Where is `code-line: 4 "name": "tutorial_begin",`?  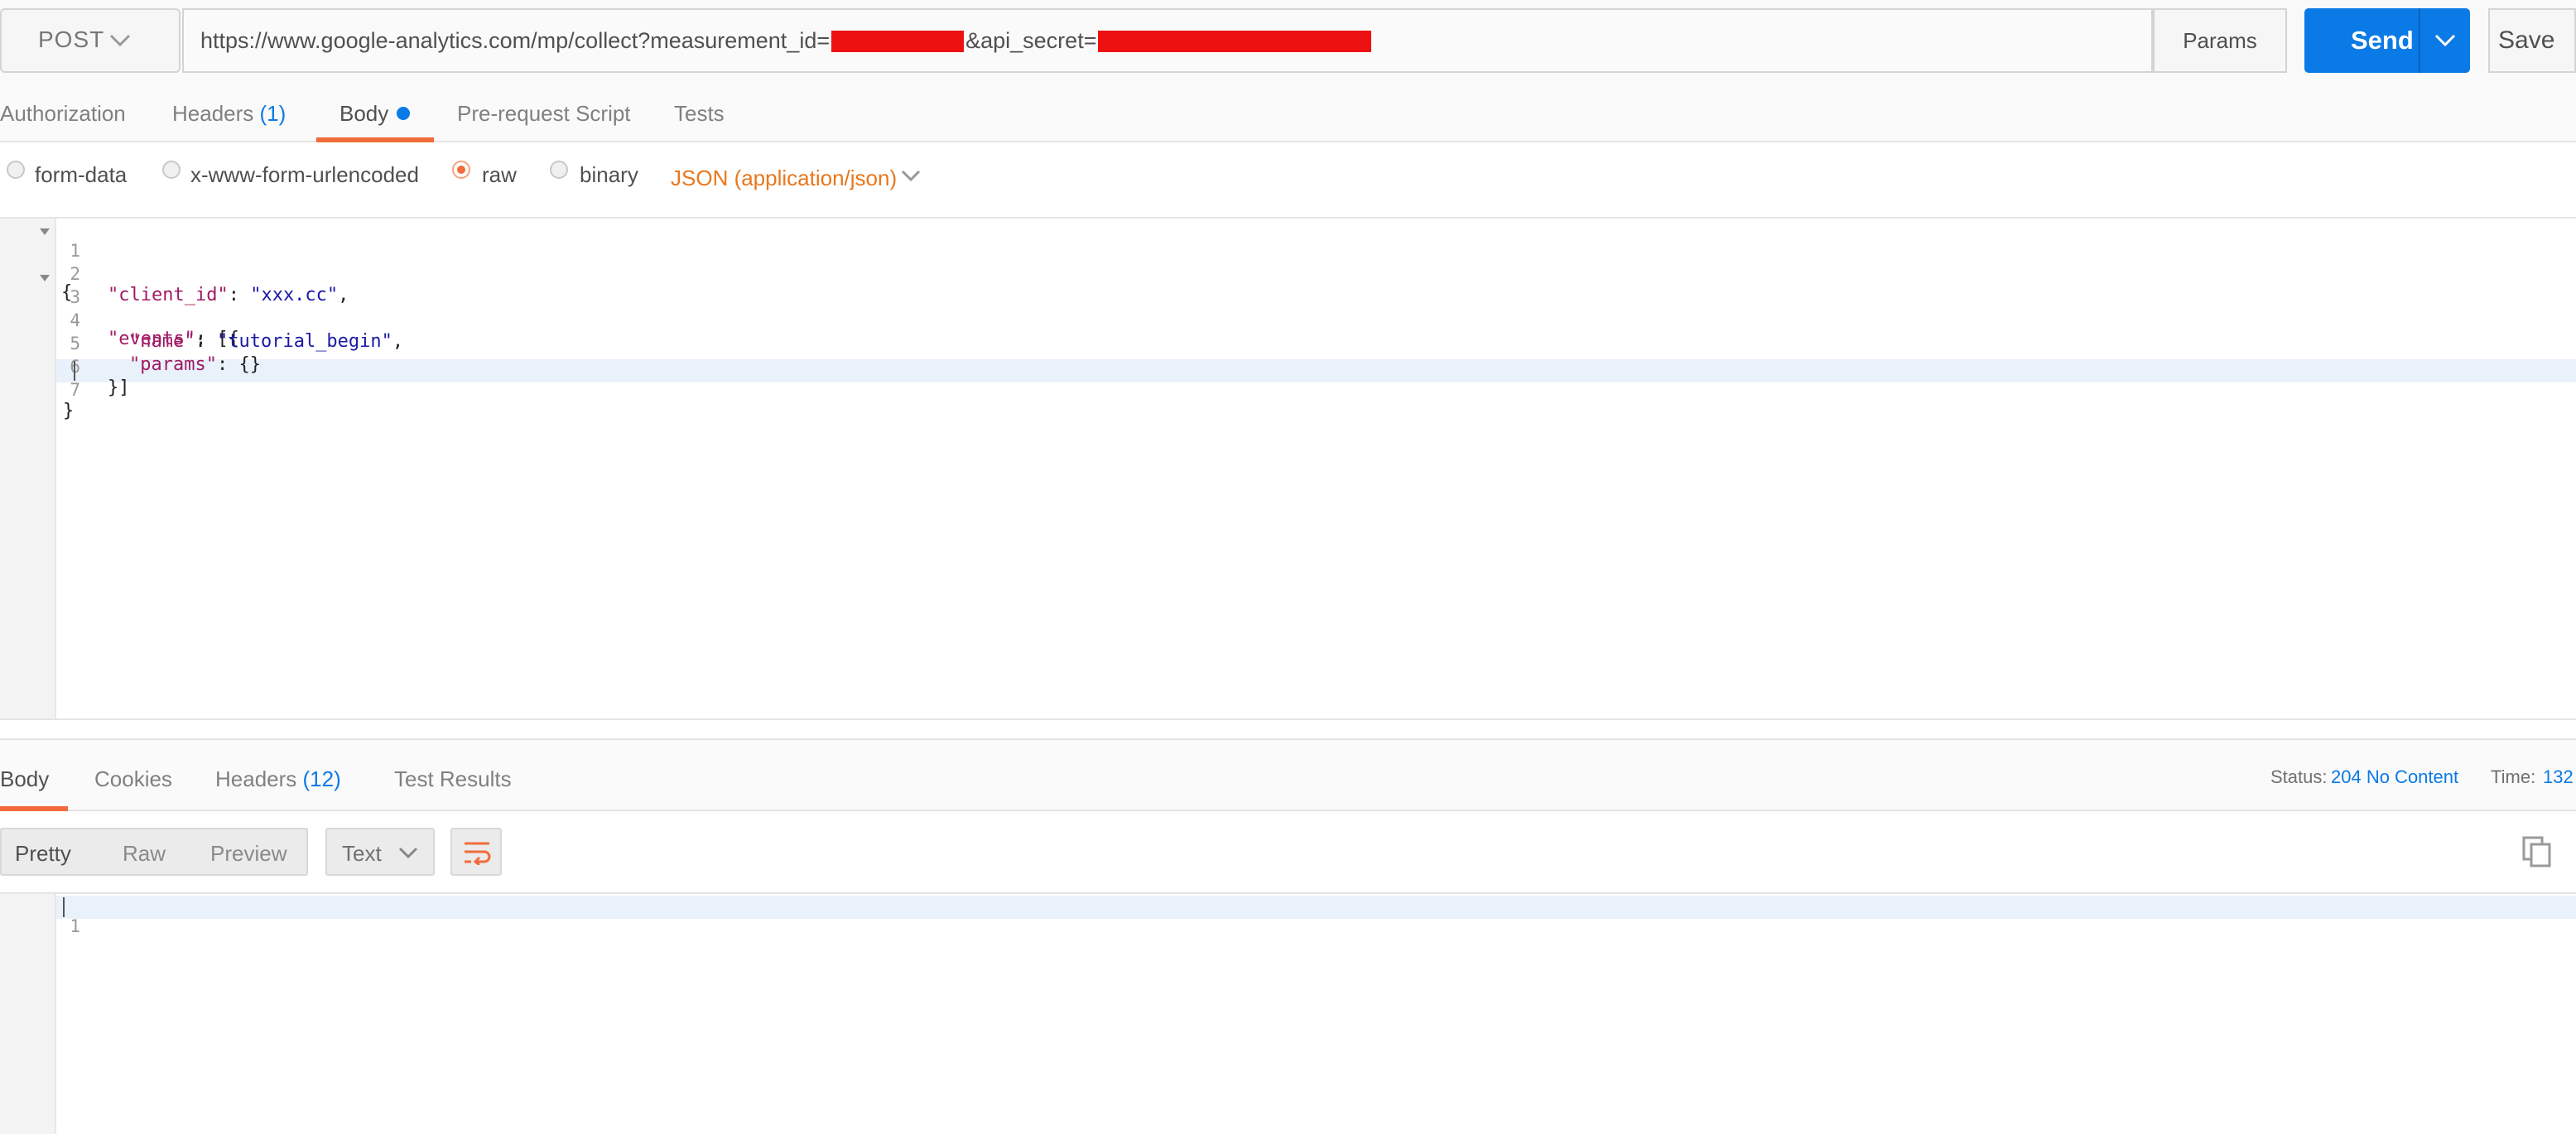
code-line: 4 "name": "tutorial_begin", is located at coordinates (1288, 321).